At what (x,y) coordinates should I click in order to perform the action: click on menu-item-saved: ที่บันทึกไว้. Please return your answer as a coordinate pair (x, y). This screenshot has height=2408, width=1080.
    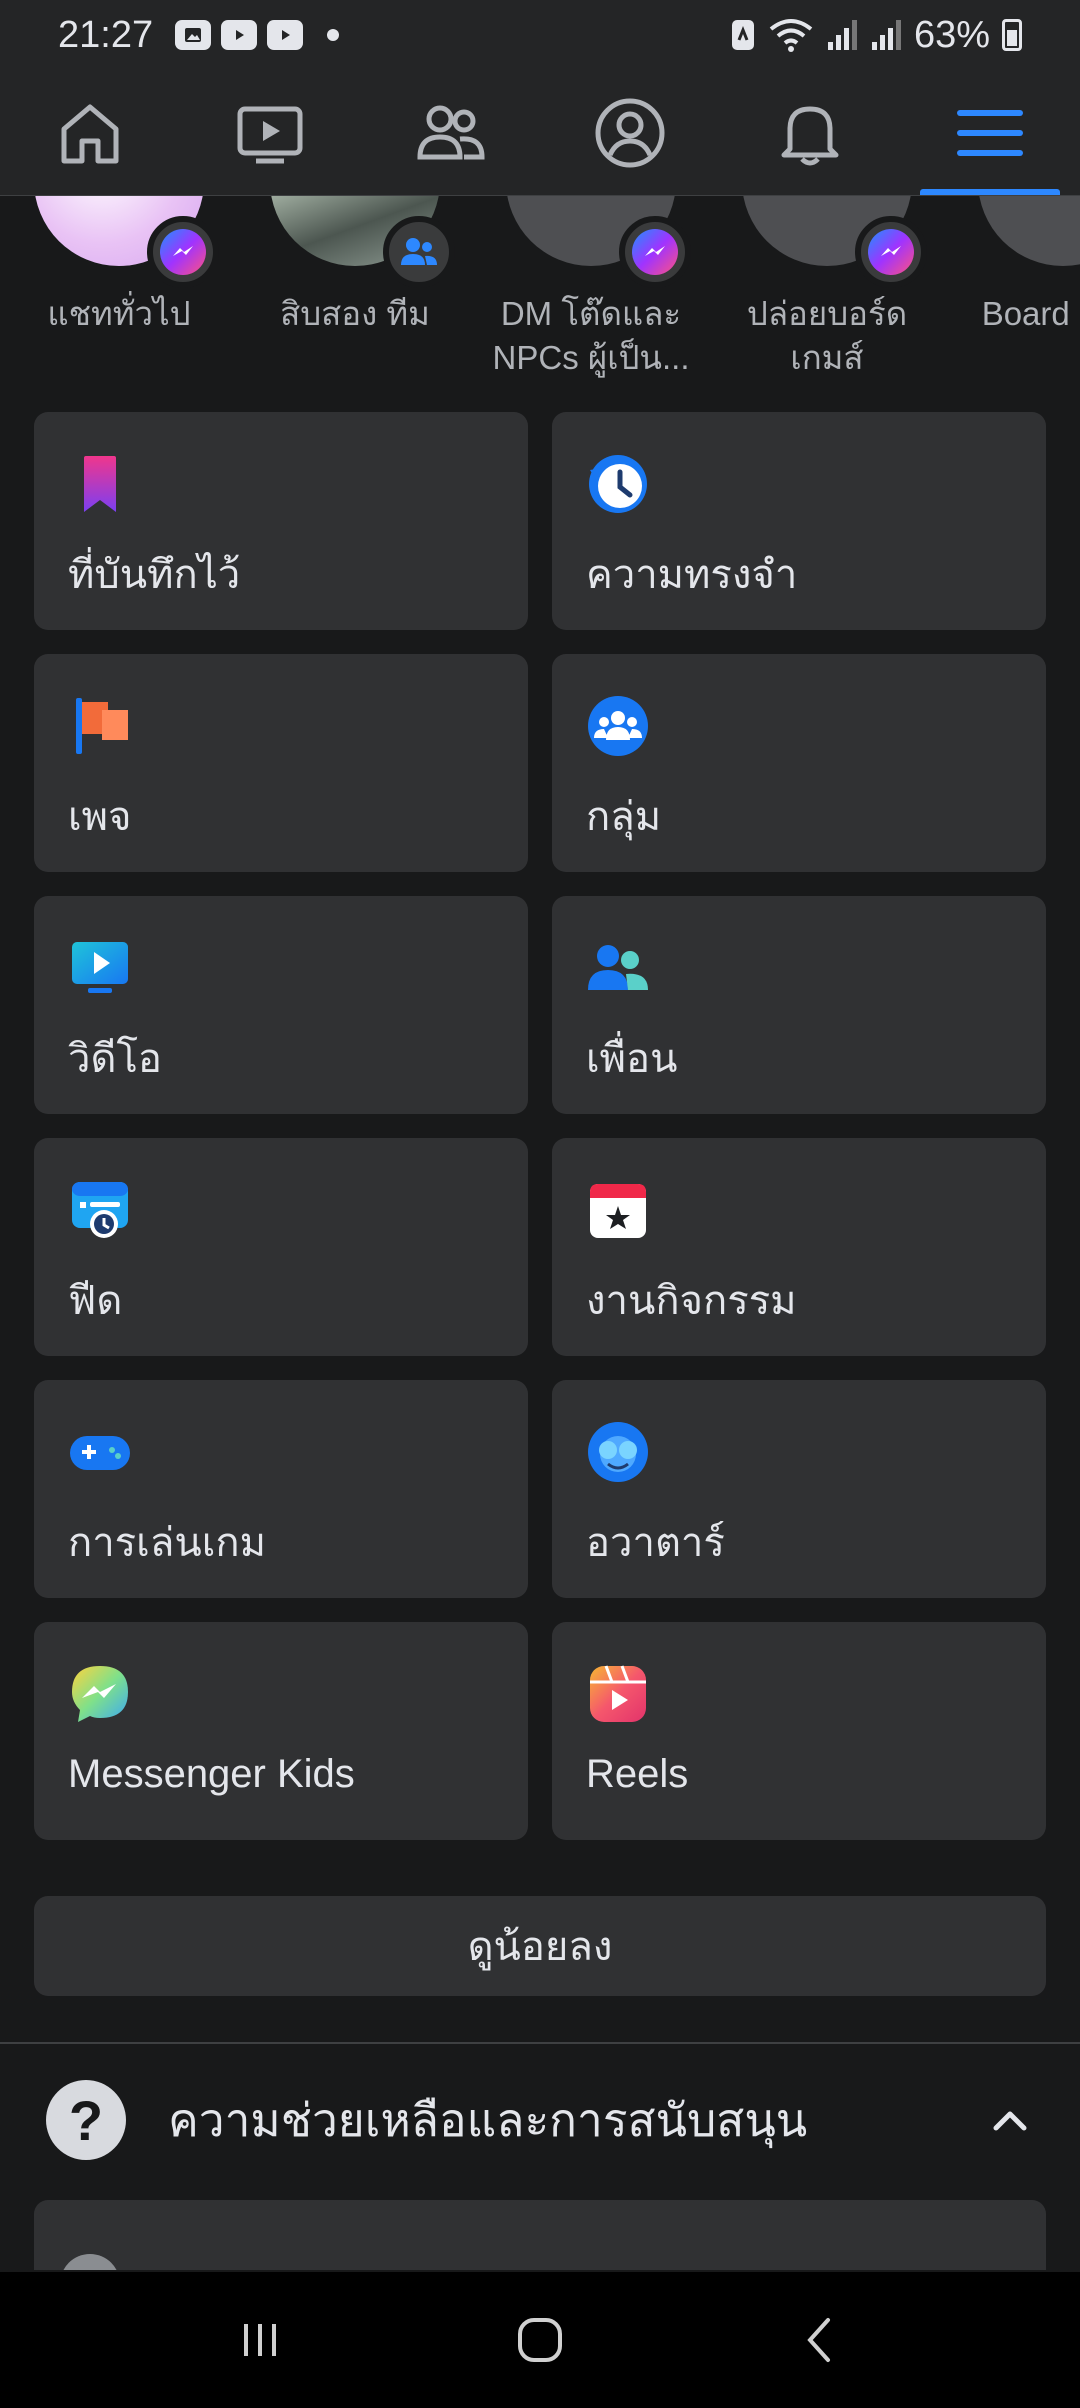
    Looking at the image, I should click on (281, 521).